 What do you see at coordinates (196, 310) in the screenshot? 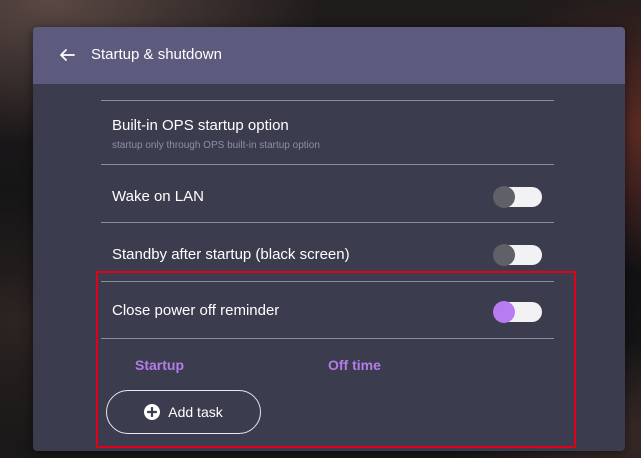
I see `setting-label: Close power off reminder` at bounding box center [196, 310].